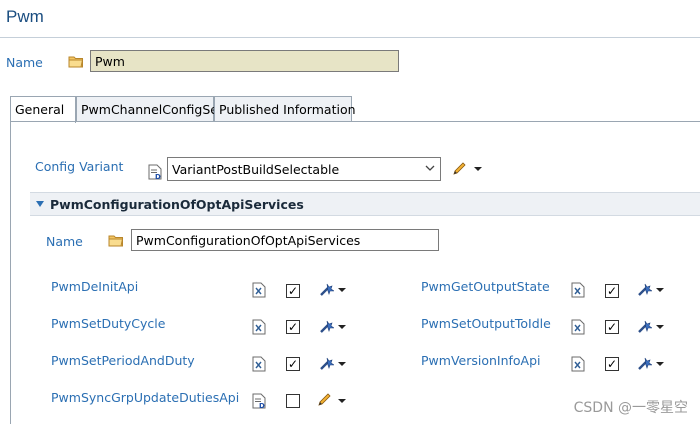 Image resolution: width=700 pixels, height=424 pixels. Describe the element at coordinates (145, 397) in the screenshot. I see `param-label: PwmSyncGrpUpdateDutiesApi` at that location.